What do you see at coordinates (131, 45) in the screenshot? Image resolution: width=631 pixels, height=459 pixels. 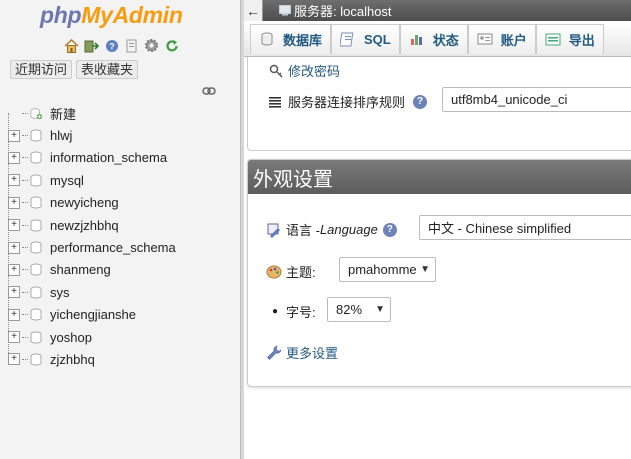 I see `docs-icon` at bounding box center [131, 45].